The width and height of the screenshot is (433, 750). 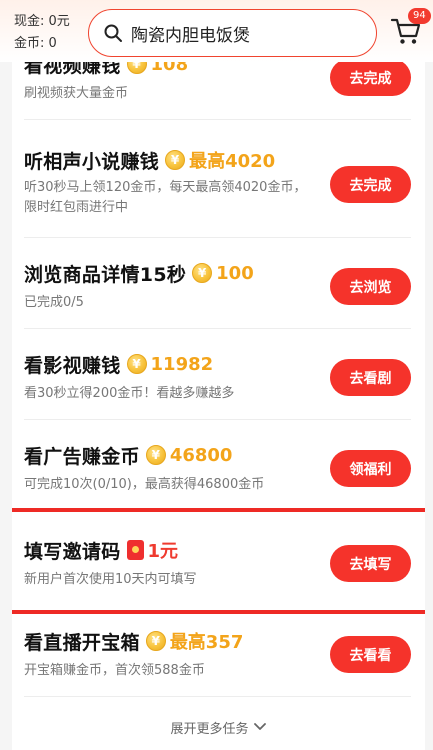 I want to click on search-bar: 陶瓷内胆电饭煲, so click(x=232, y=33).